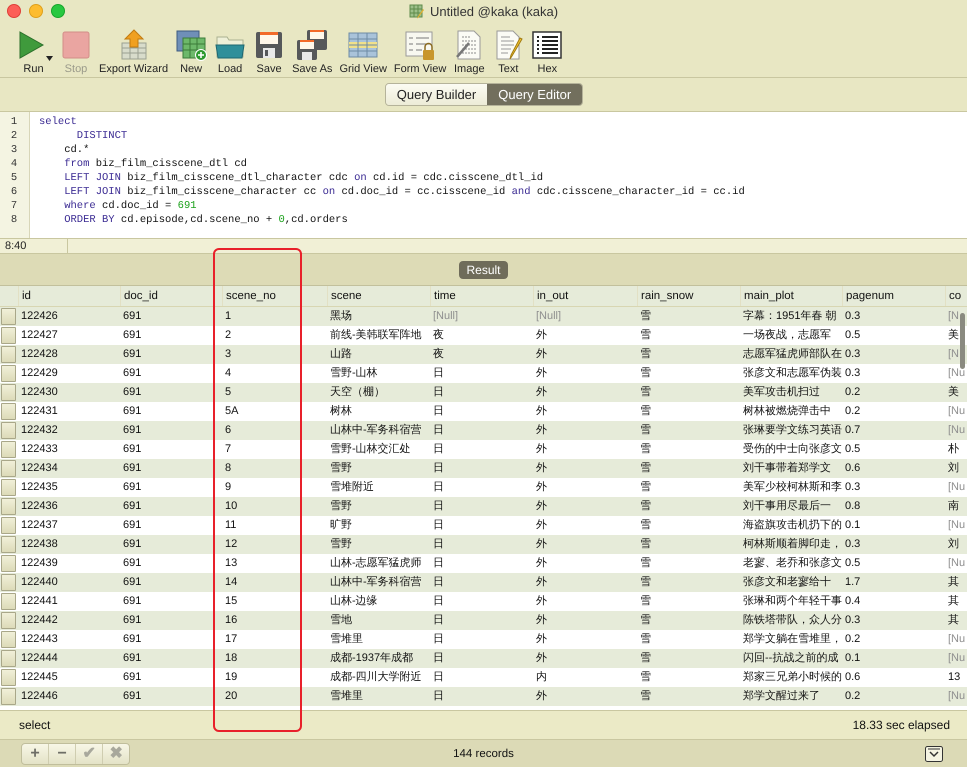 The width and height of the screenshot is (967, 767). What do you see at coordinates (893, 296) in the screenshot?
I see `column-header: pagenum` at bounding box center [893, 296].